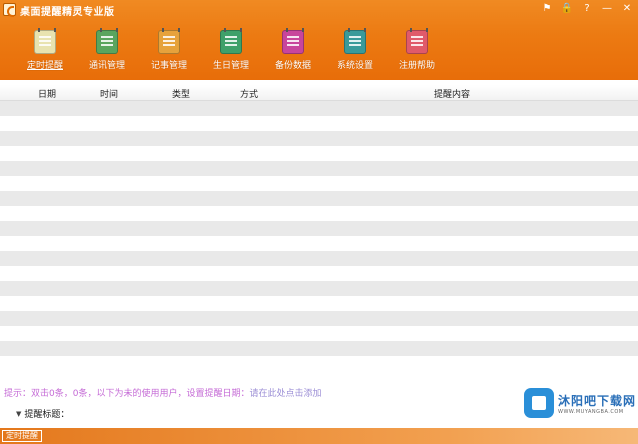 This screenshot has height=444, width=638. What do you see at coordinates (22, 436) in the screenshot?
I see `status-timed-reminder-button: 定时提醒` at bounding box center [22, 436].